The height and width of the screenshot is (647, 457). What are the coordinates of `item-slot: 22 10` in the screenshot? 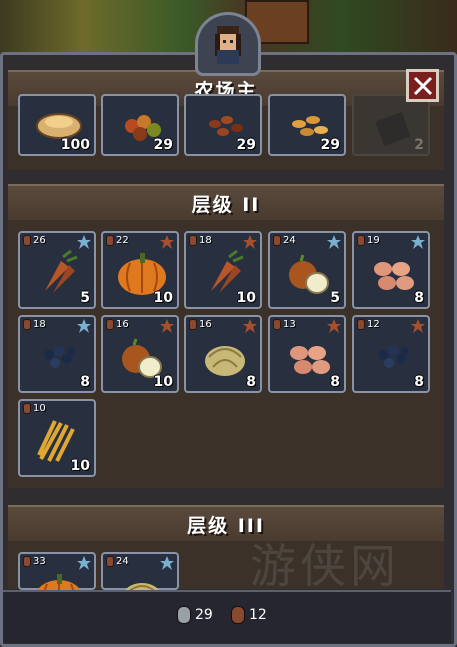 It's located at (140, 270).